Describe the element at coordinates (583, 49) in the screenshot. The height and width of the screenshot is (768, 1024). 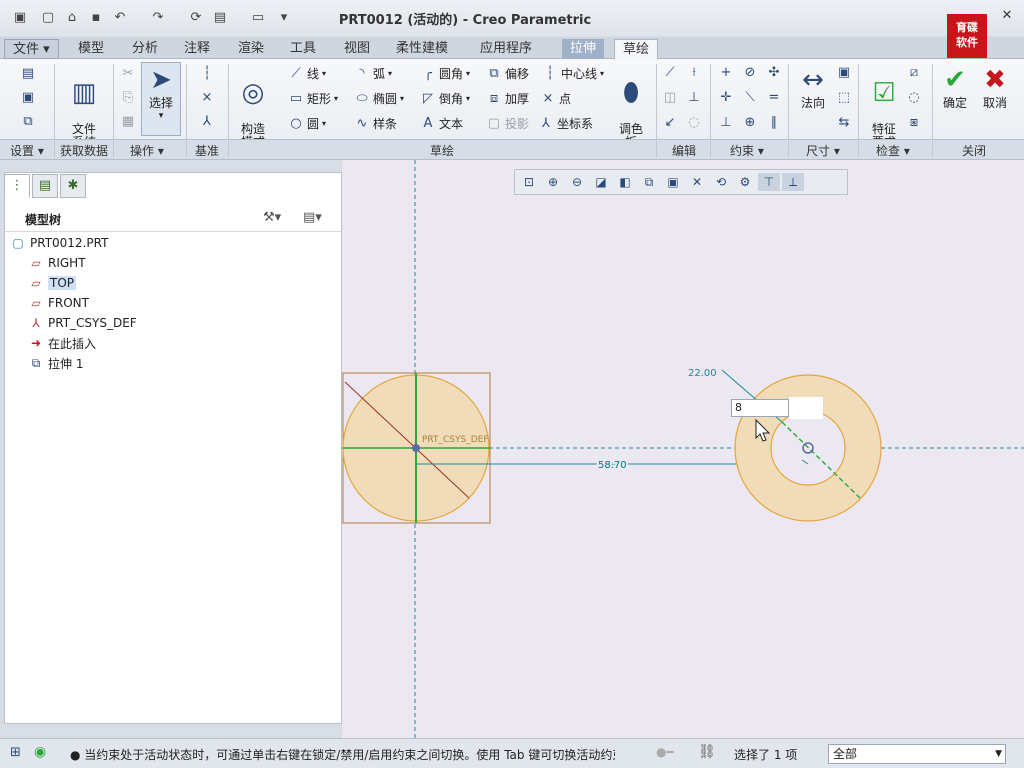
I see `tab-extrude: 拉伸` at that location.